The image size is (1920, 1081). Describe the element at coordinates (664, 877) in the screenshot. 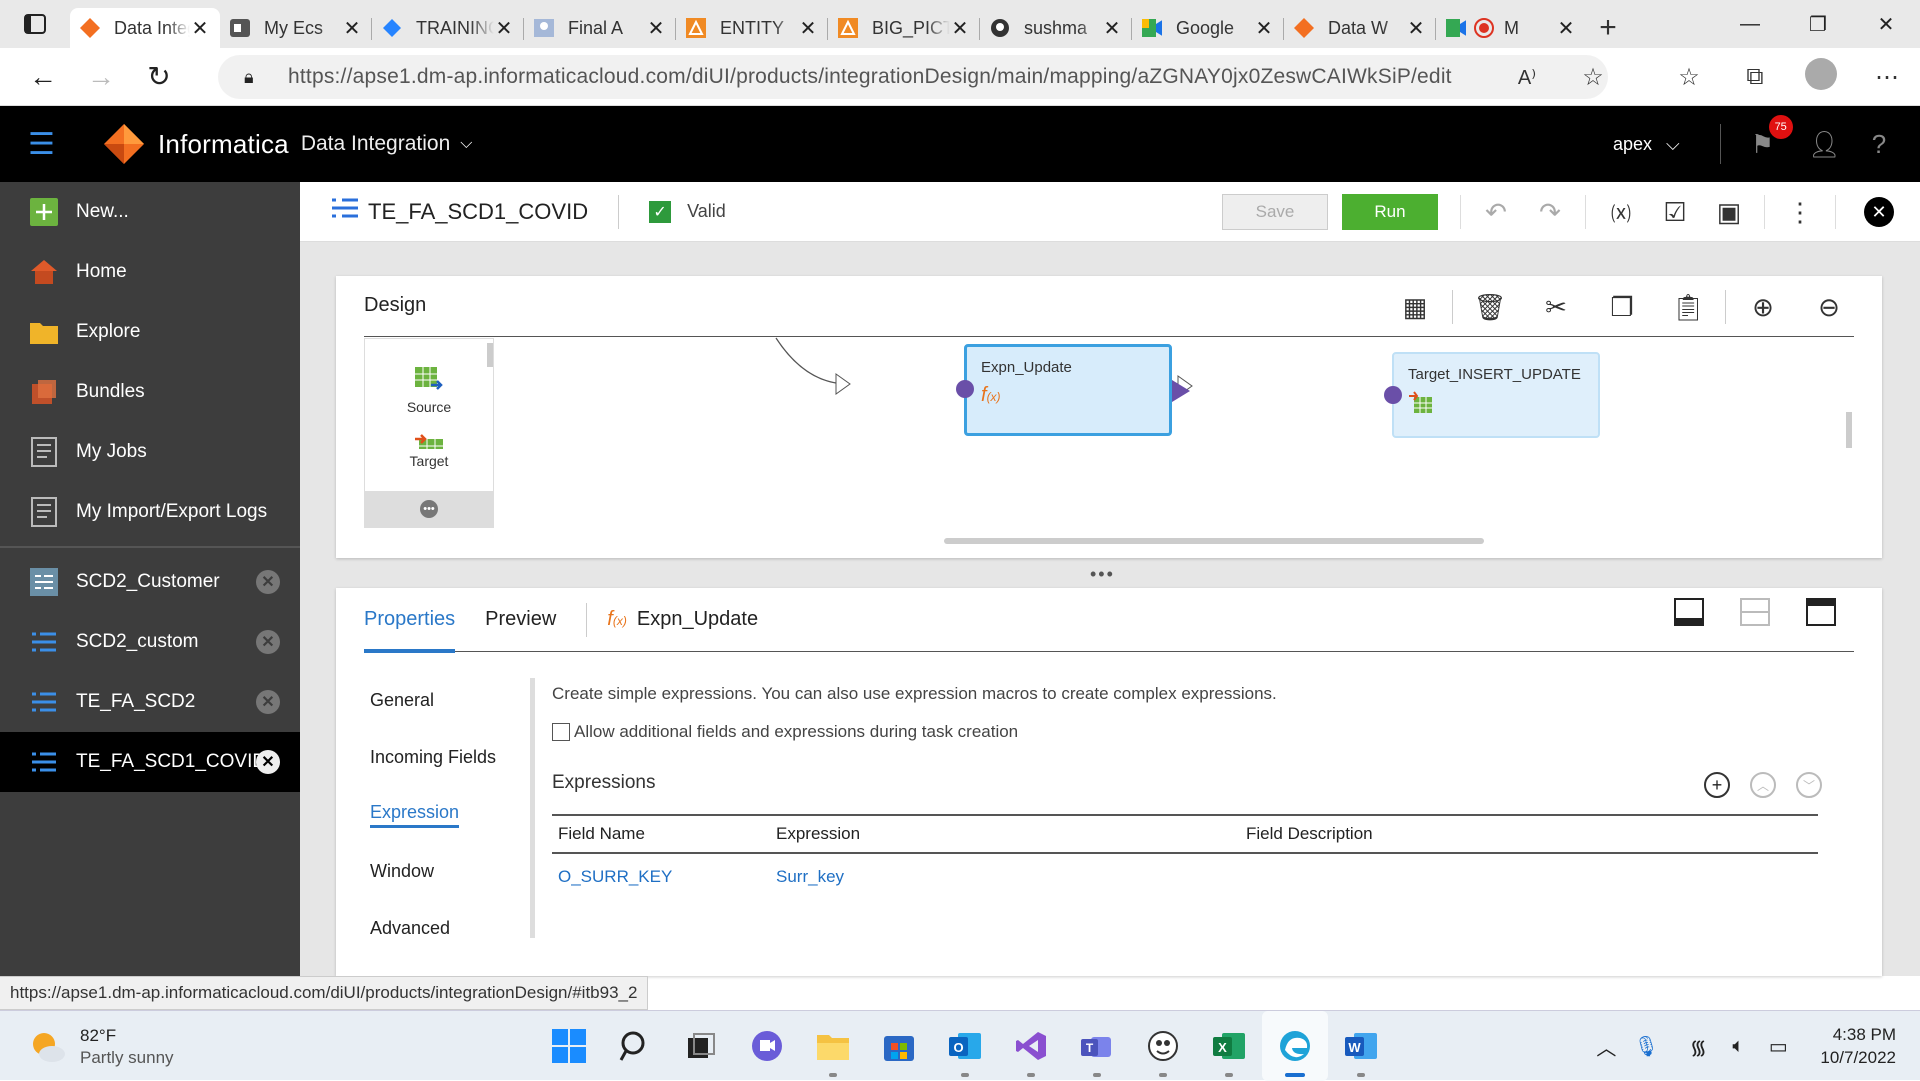

I see `field-name-cell: O_SURR_KEY` at that location.